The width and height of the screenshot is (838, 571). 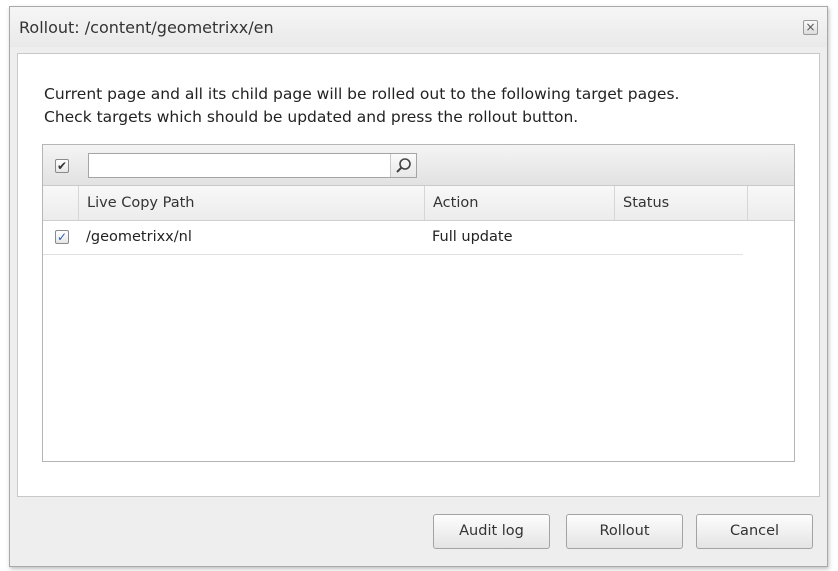 What do you see at coordinates (418, 532) in the screenshot?
I see `dialog-button-bar: Audit log Rollout Cancel` at bounding box center [418, 532].